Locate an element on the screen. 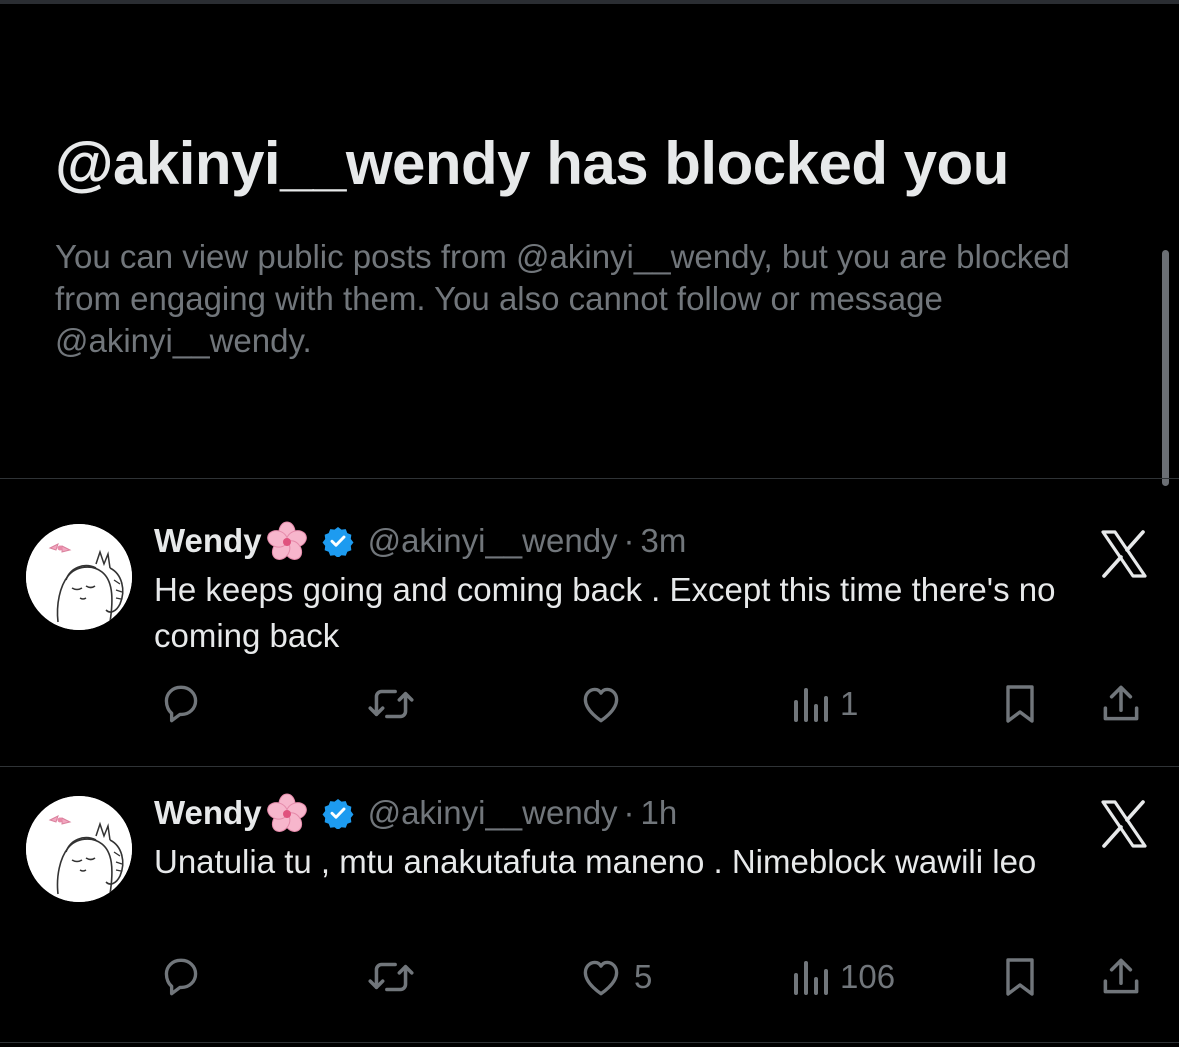 This screenshot has width=1179, height=1047. divider is located at coordinates (589, 1042).